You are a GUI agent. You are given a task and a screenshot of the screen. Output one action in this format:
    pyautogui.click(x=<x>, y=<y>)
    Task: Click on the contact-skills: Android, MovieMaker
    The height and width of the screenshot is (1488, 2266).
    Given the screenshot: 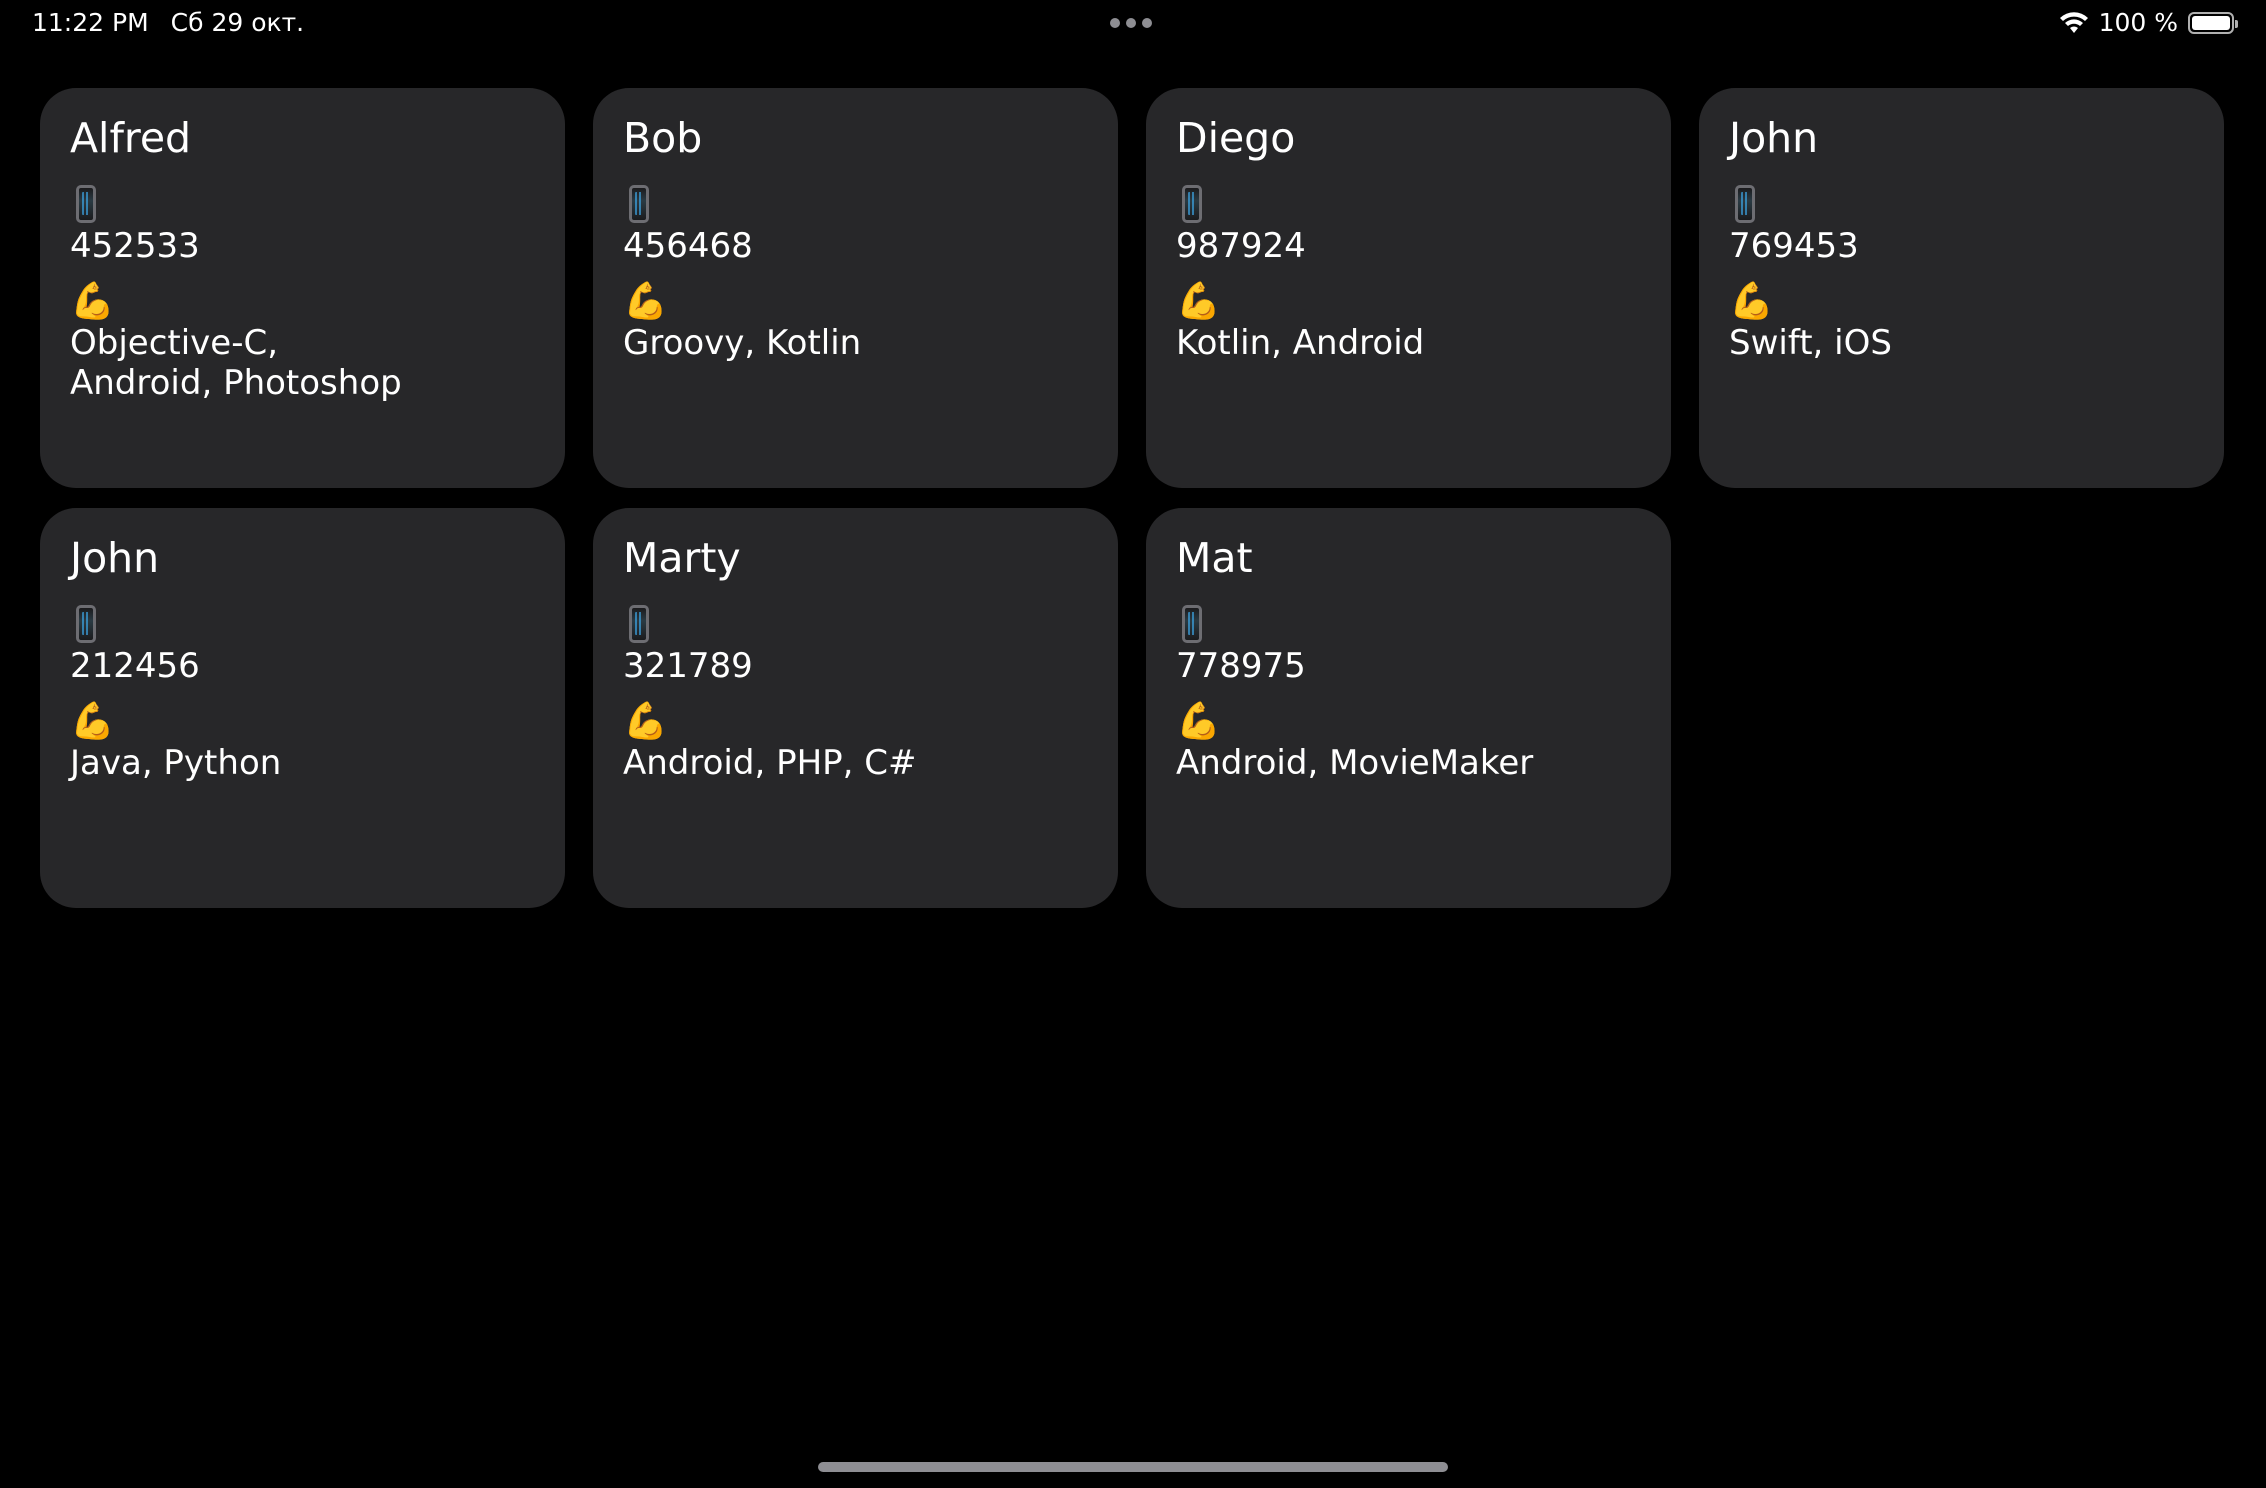 What is the action you would take?
    pyautogui.click(x=1355, y=763)
    